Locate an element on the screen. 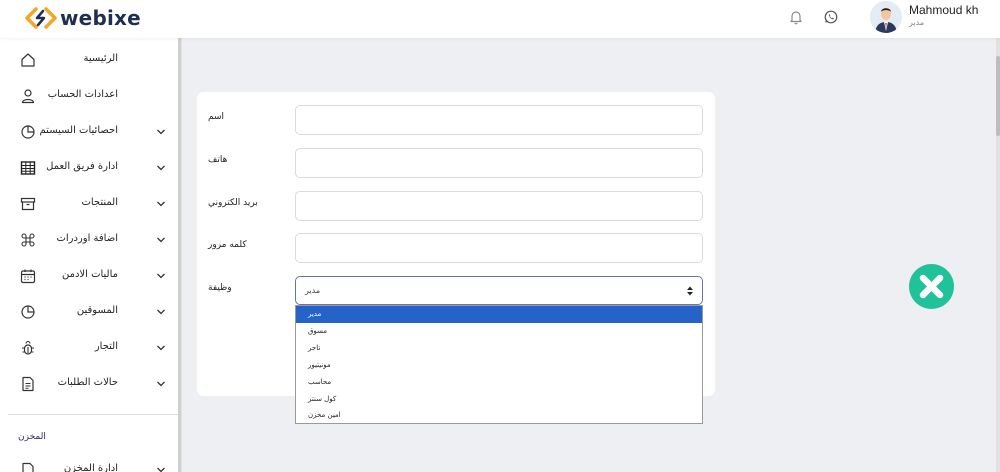 Image resolution: width=1000 pixels, height=472 pixels. table-icon is located at coordinates (28, 168).